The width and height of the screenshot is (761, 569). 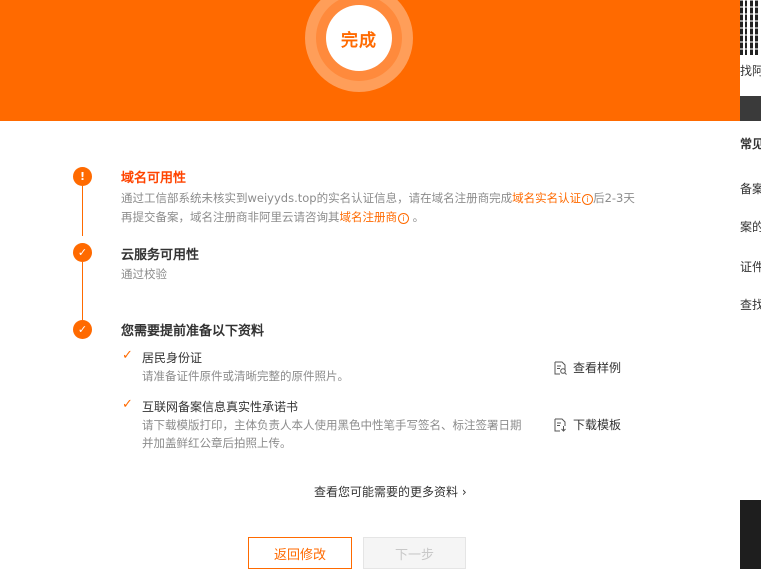 What do you see at coordinates (417, 217) in the screenshot?
I see `desc-text: 。` at bounding box center [417, 217].